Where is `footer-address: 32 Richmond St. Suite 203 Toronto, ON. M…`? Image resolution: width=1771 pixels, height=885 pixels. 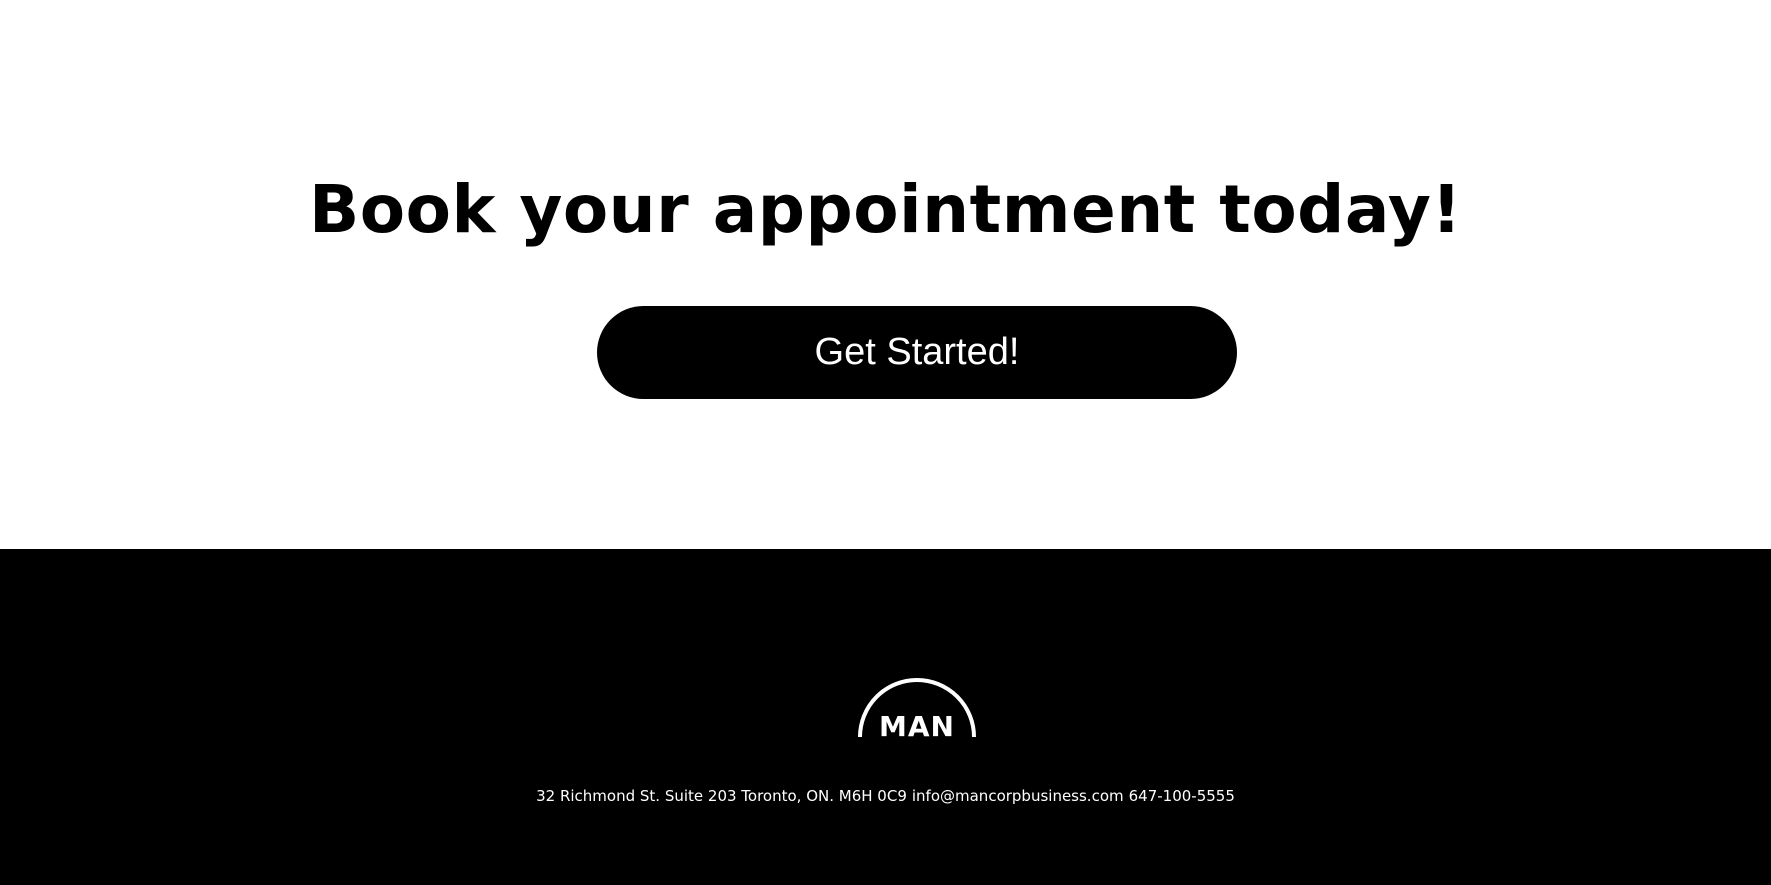 footer-address: 32 Richmond St. Suite 203 Toronto, ON. M… is located at coordinates (721, 796).